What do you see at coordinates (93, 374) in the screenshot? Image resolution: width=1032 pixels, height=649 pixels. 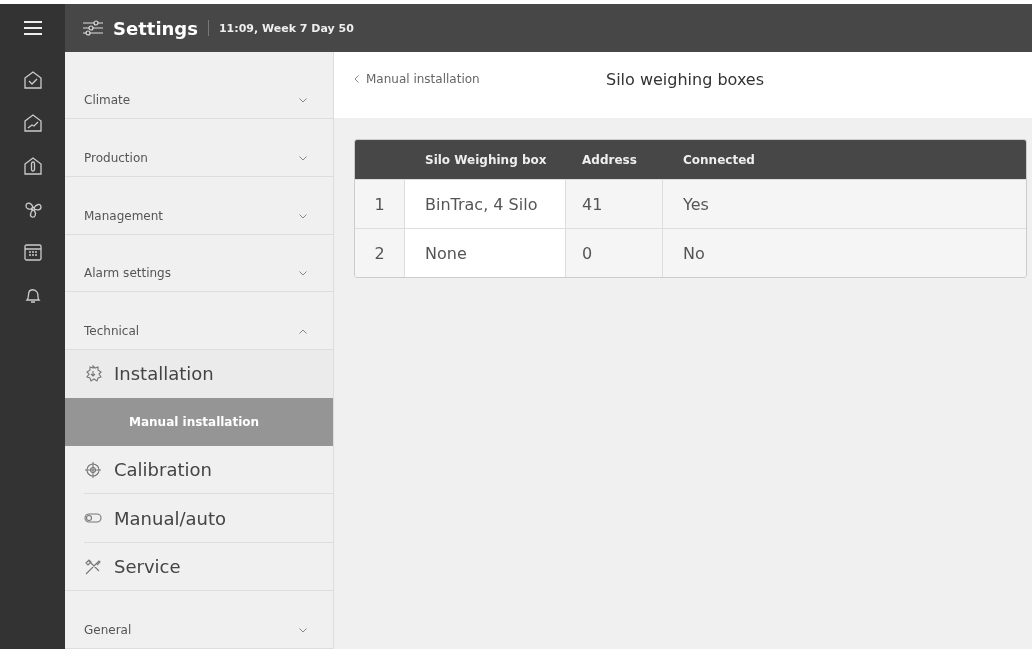 I see `gear-icon` at bounding box center [93, 374].